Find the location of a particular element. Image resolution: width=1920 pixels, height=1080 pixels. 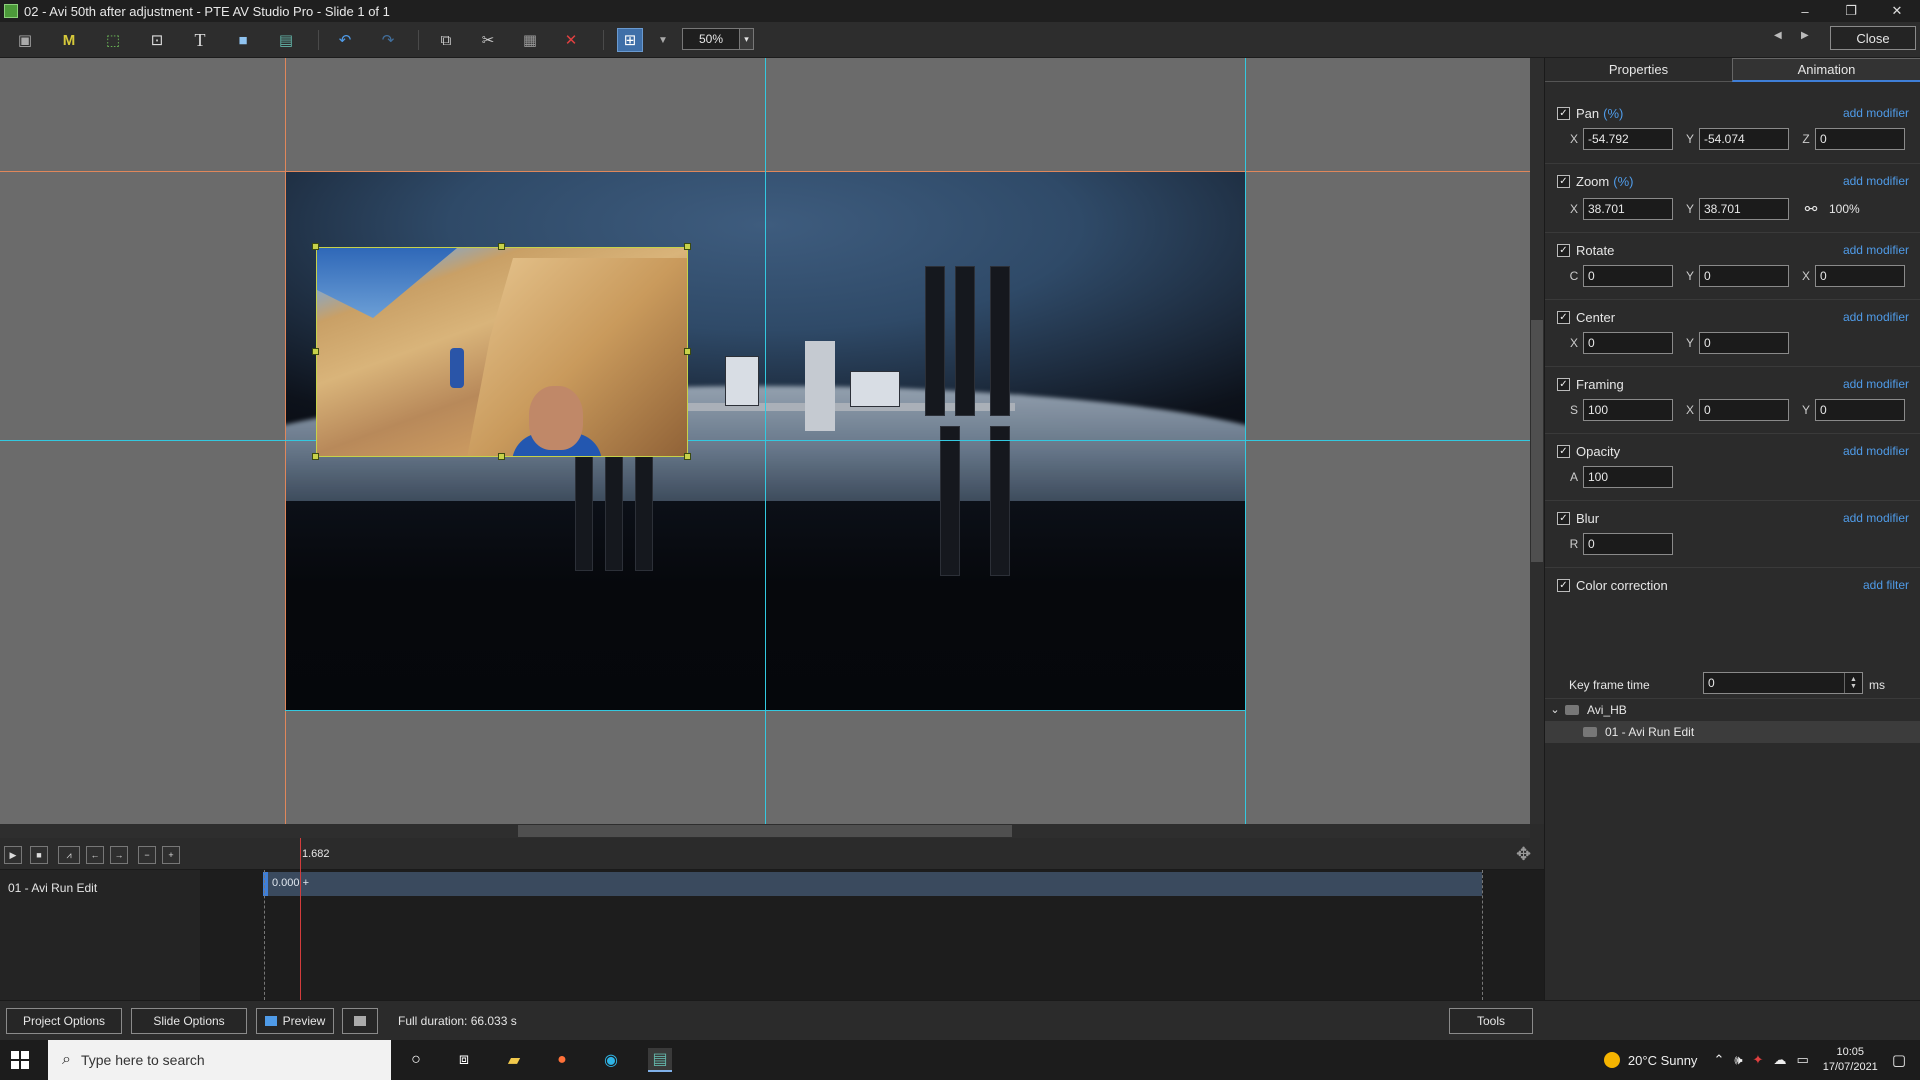

time-ruler: 1.682 is located at coordinates (873, 854).